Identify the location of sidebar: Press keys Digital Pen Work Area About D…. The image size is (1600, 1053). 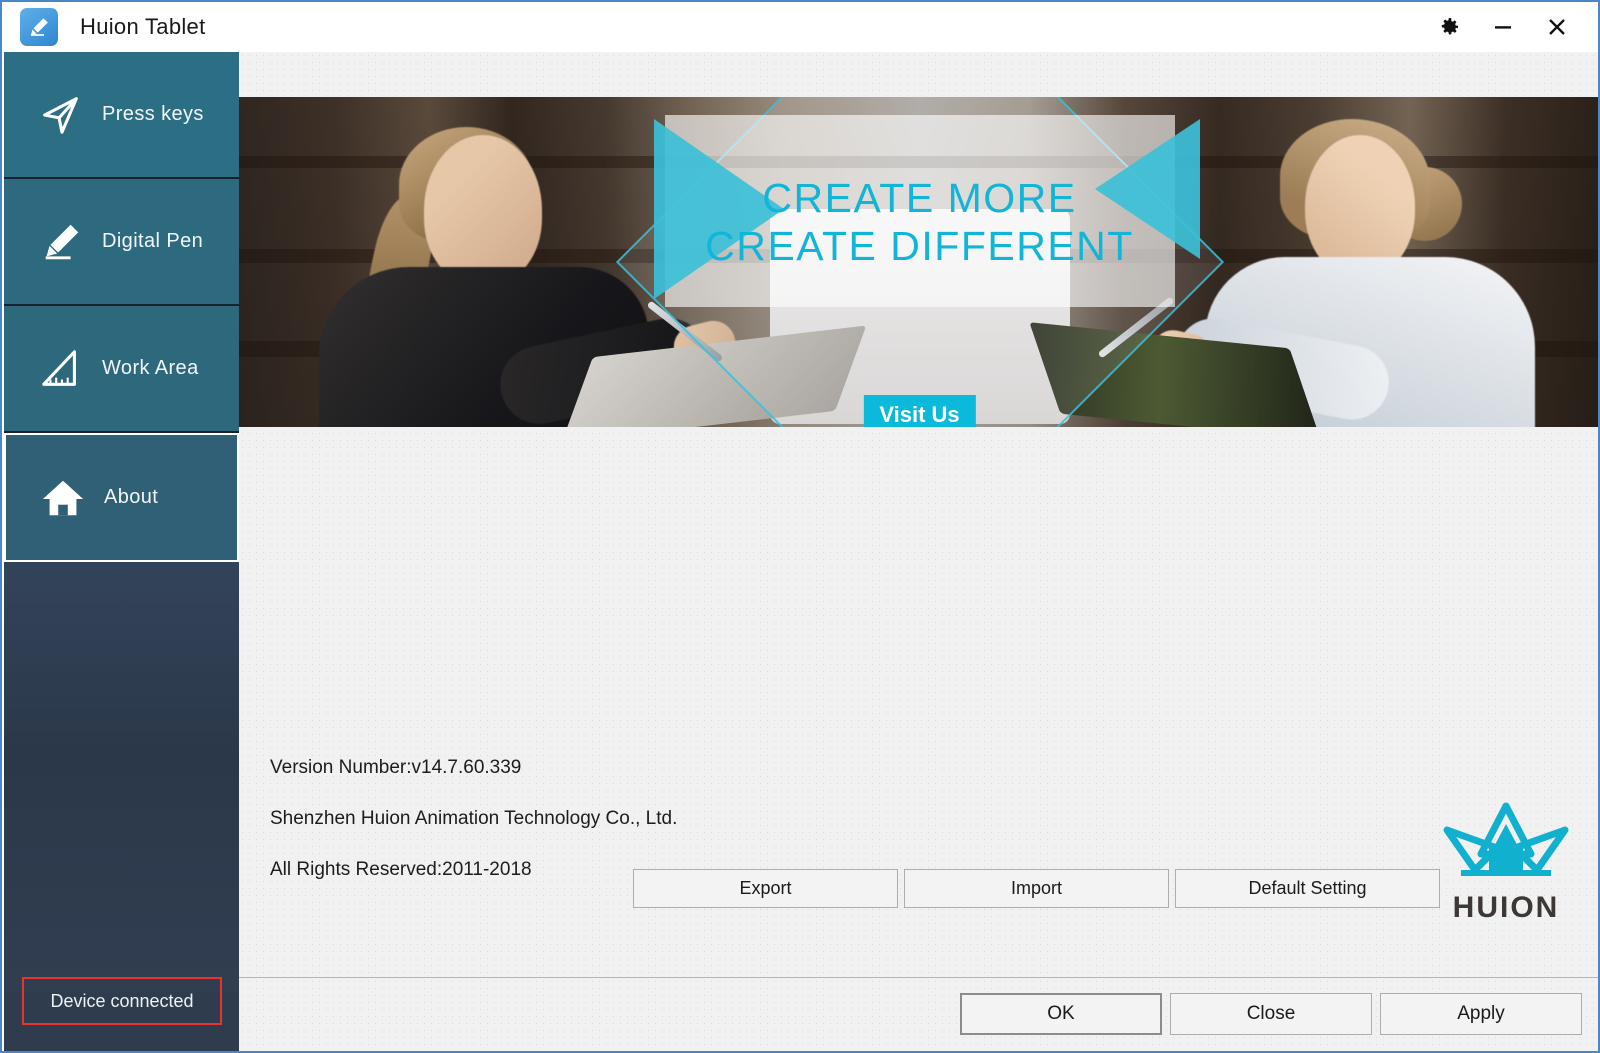
(121, 551).